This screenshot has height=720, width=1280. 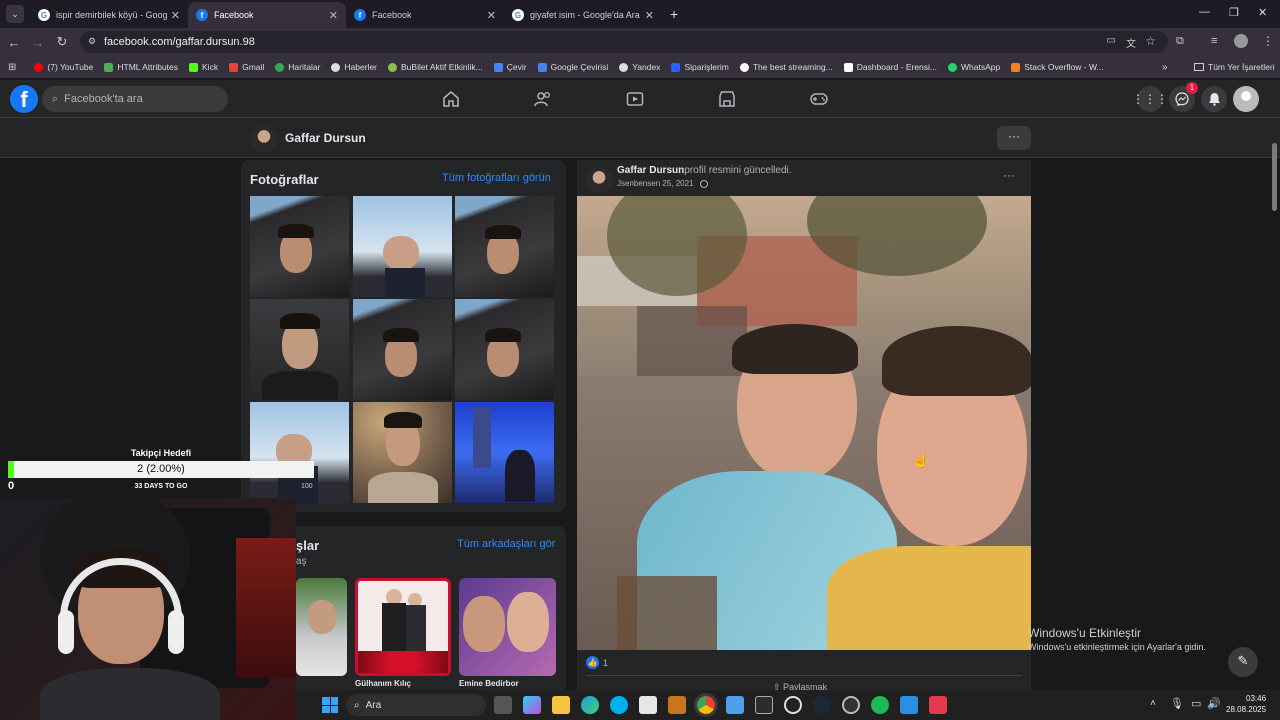 I want to click on network-icon: ▭, so click(x=1196, y=703).